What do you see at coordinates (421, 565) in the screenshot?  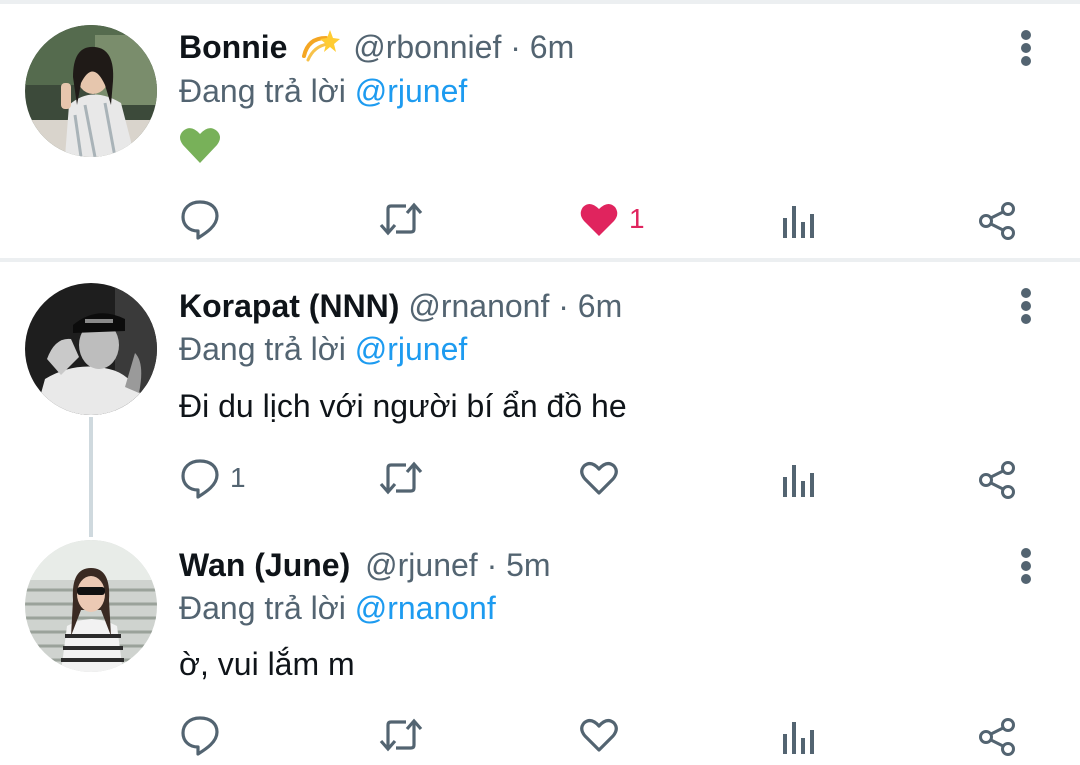 I see `handle: @rjunef` at bounding box center [421, 565].